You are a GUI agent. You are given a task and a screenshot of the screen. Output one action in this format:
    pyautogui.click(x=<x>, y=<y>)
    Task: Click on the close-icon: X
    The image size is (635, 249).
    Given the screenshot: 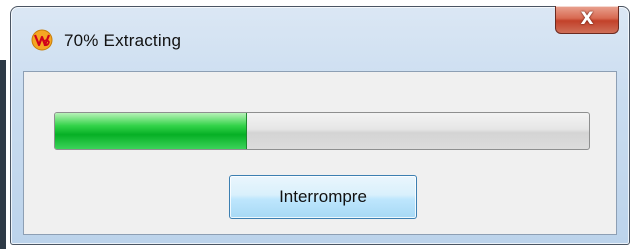 What is the action you would take?
    pyautogui.click(x=587, y=19)
    